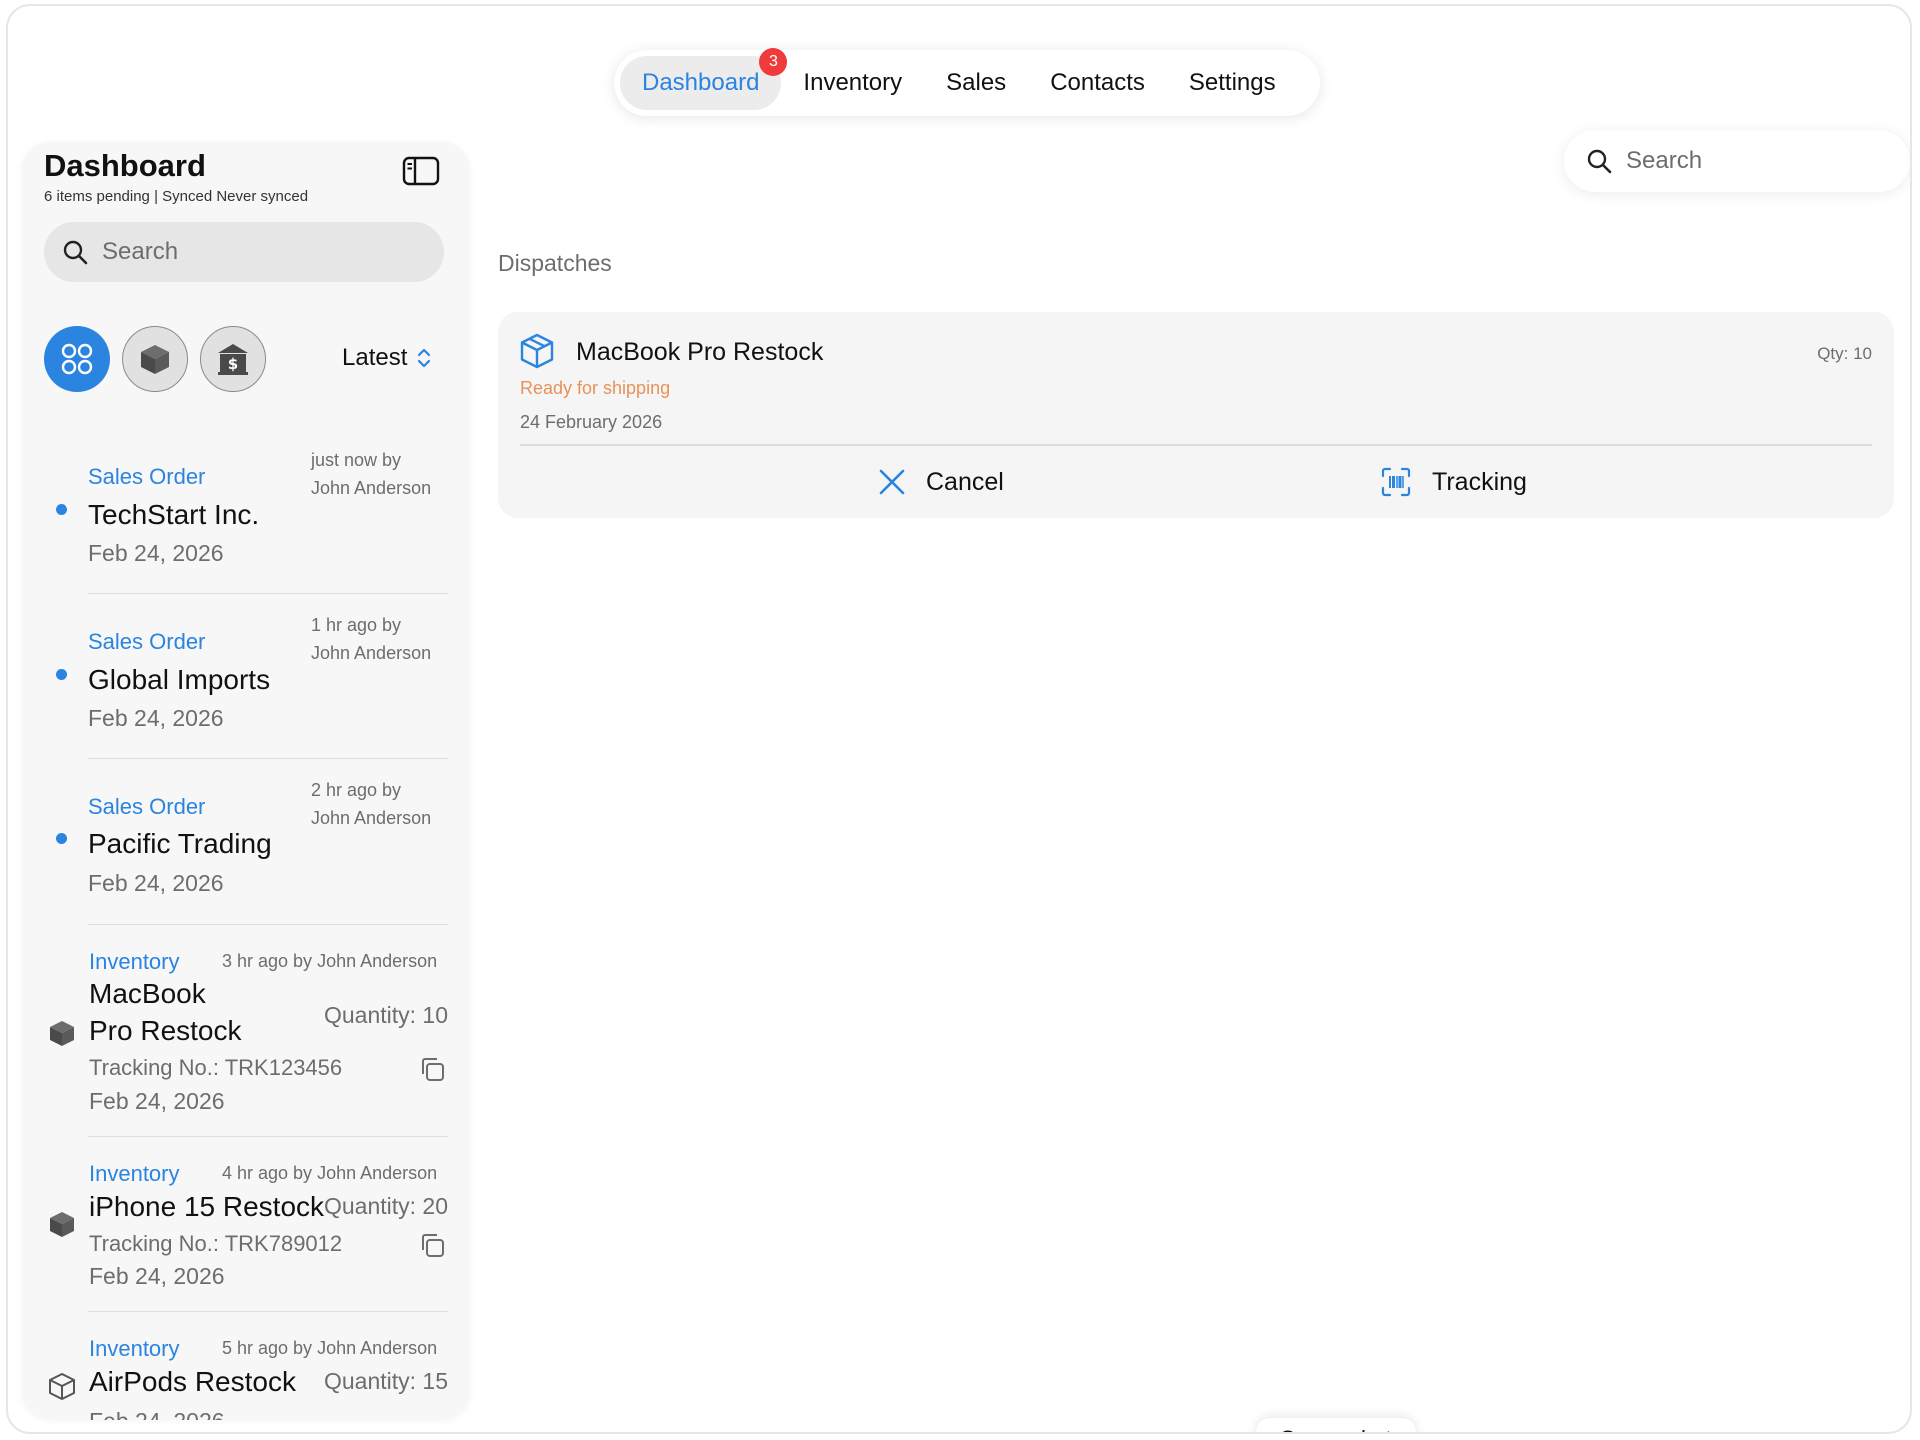  What do you see at coordinates (386, 1206) in the screenshot?
I see `item-quantity: Quantity: 20` at bounding box center [386, 1206].